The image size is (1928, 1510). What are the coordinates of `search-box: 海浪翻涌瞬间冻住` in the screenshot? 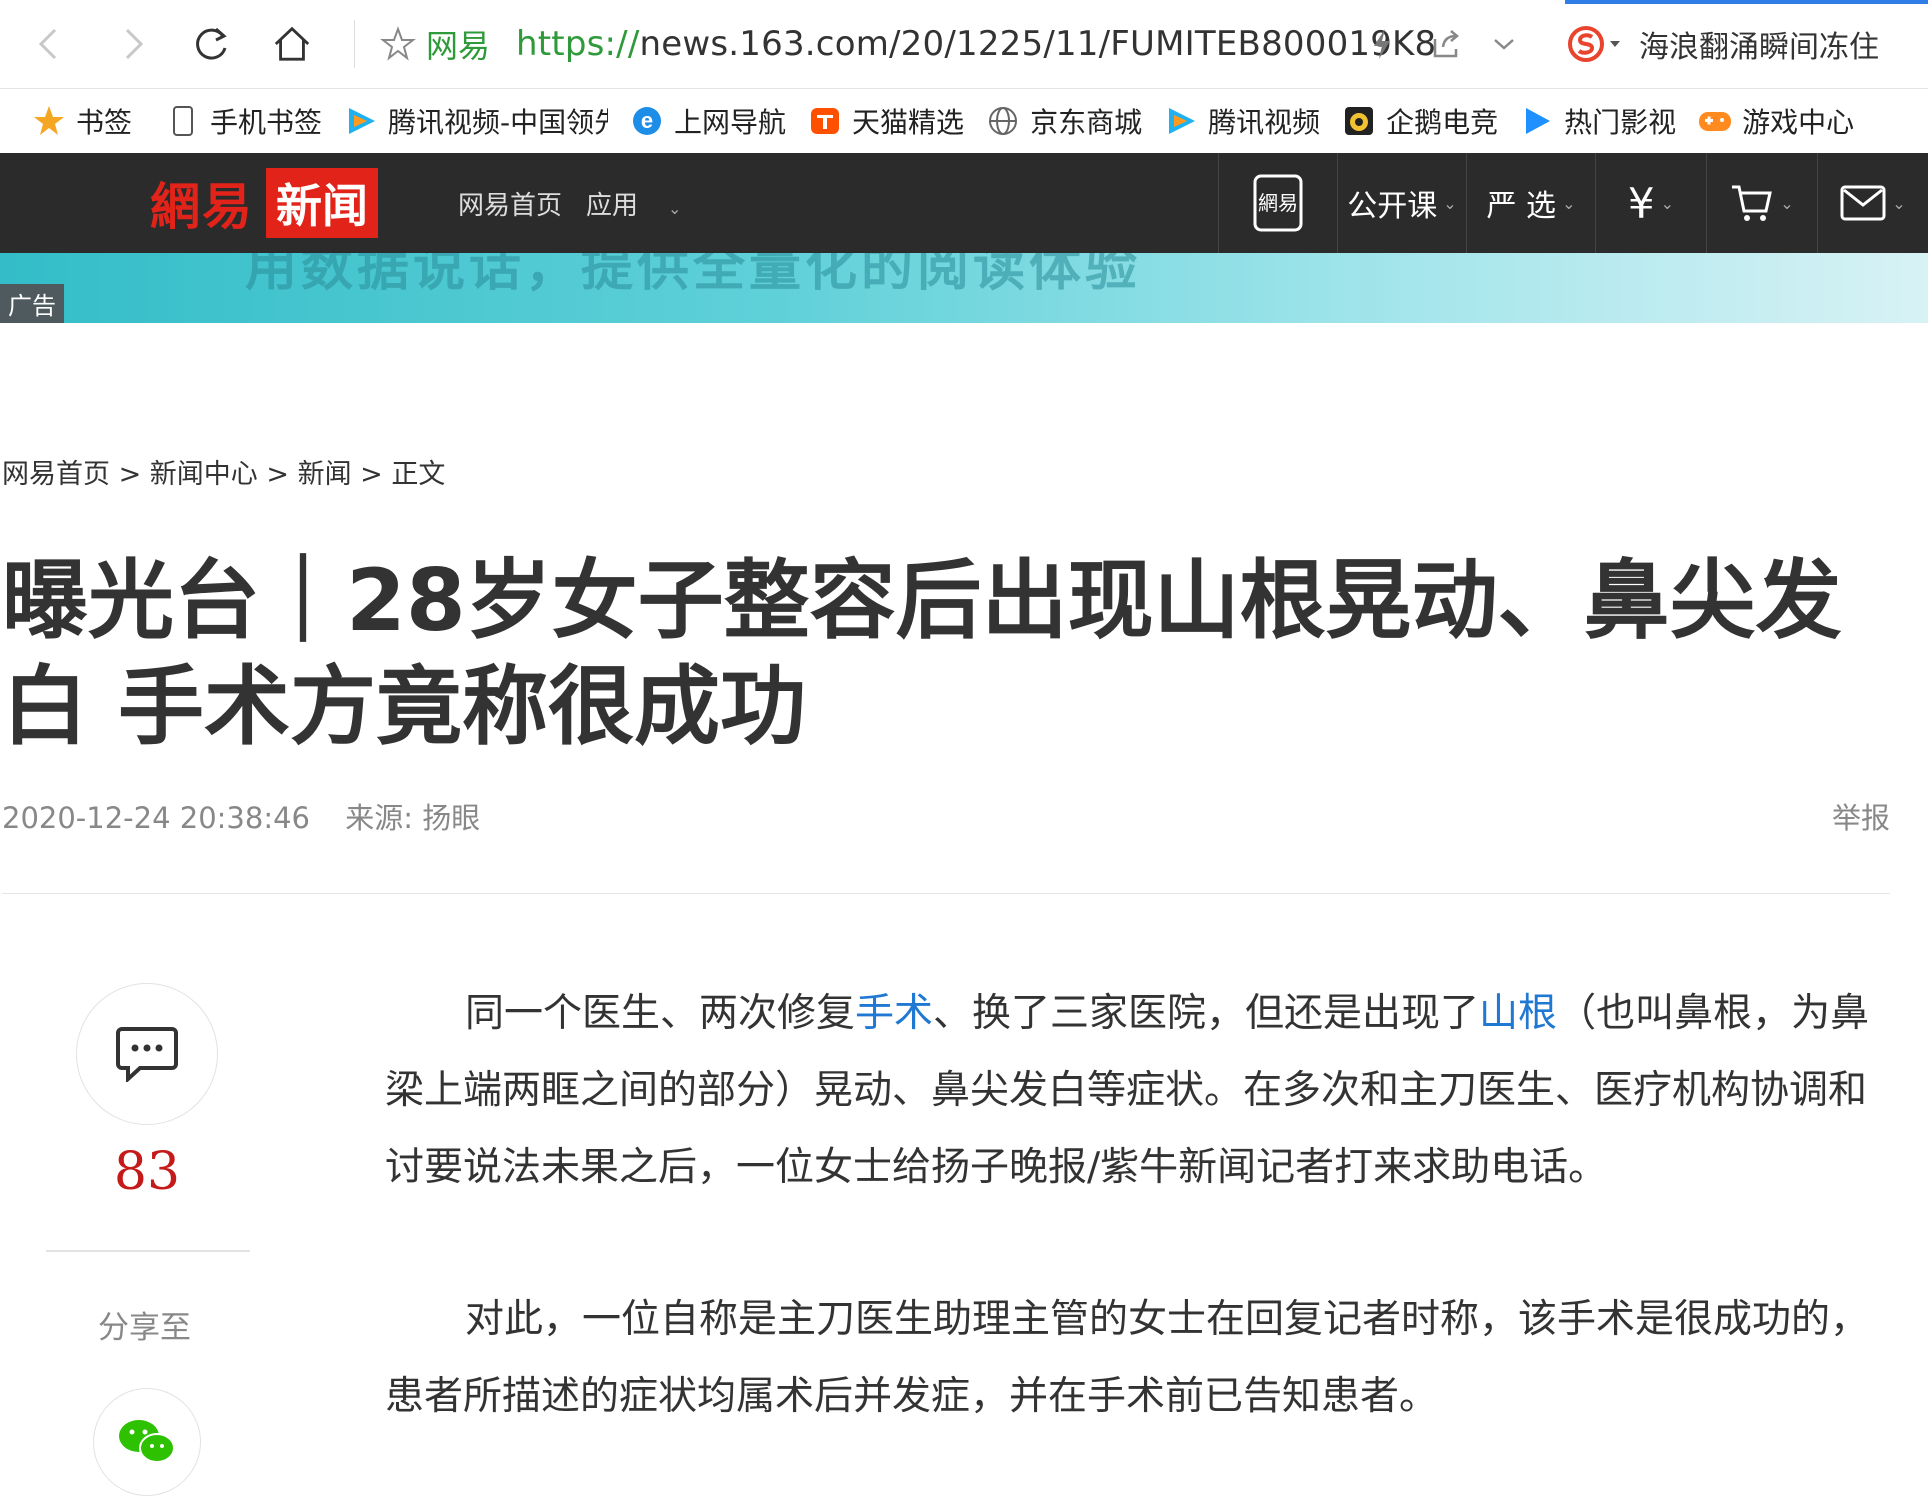 It's located at (1746, 44).